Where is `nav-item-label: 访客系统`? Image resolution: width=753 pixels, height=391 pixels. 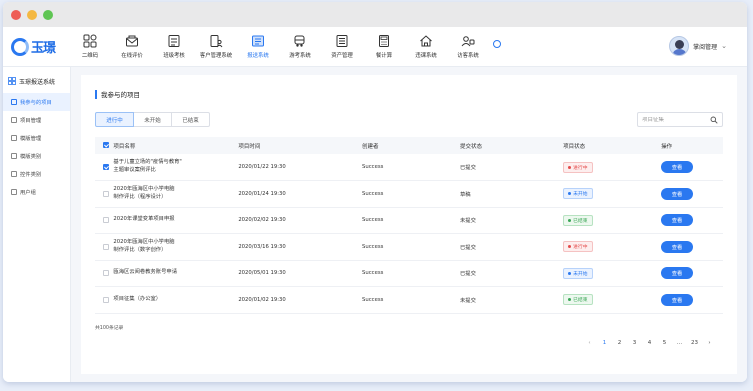 nav-item-label: 访客系统 is located at coordinates (468, 56).